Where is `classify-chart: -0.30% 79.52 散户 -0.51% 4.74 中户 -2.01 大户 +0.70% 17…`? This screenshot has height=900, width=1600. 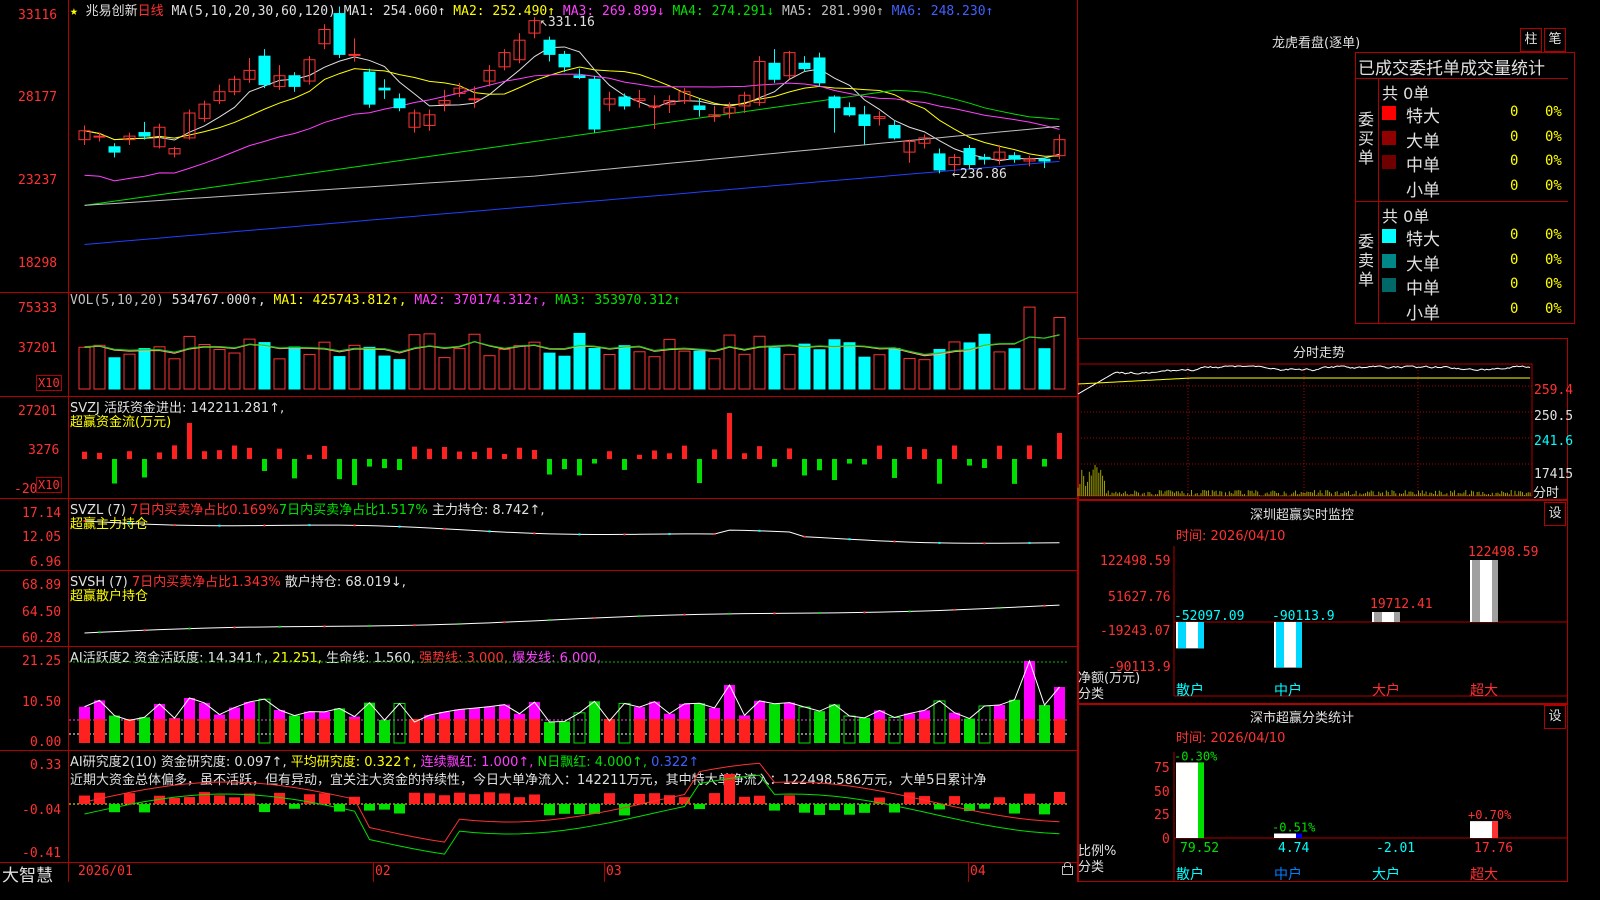
classify-chart: -0.30% 79.52 散户 -0.51% 4.74 中户 -2.01 大户 +0.70% 17… is located at coordinates (1370, 816).